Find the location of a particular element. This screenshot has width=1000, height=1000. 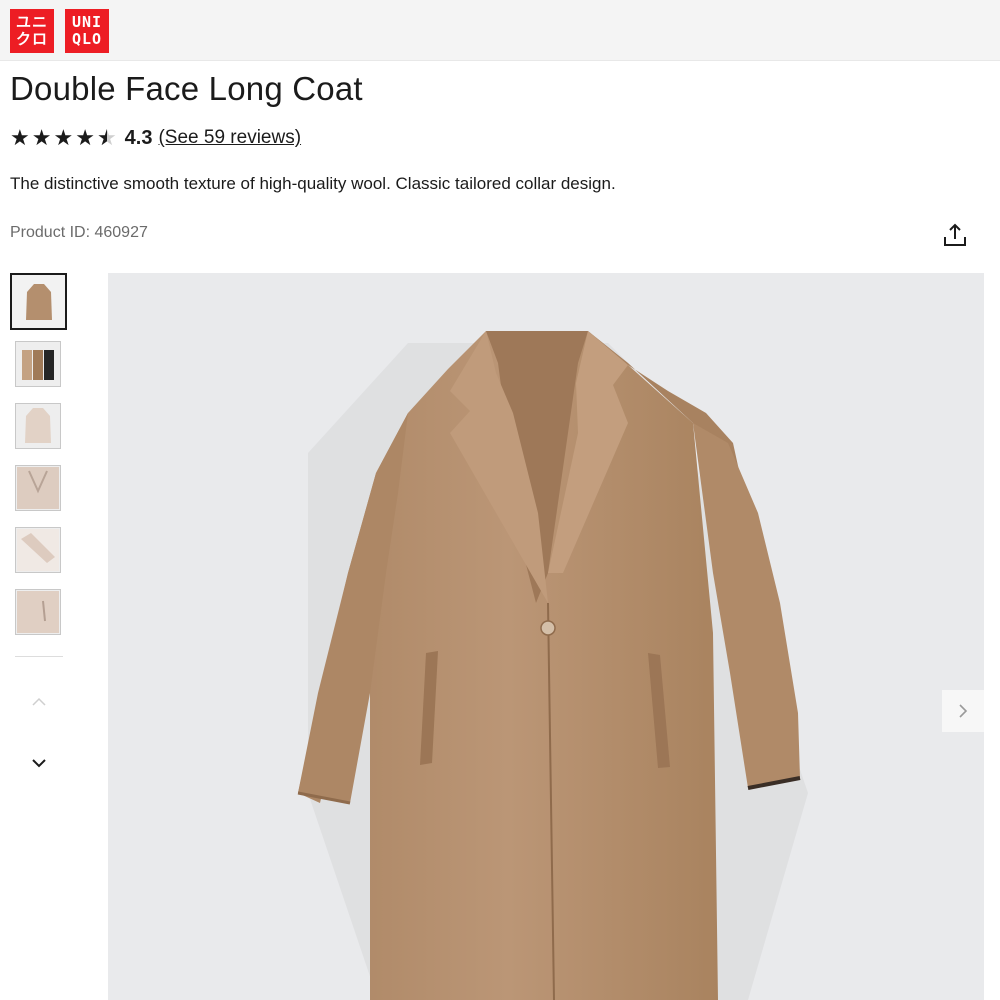

share-button is located at coordinates (955, 235).